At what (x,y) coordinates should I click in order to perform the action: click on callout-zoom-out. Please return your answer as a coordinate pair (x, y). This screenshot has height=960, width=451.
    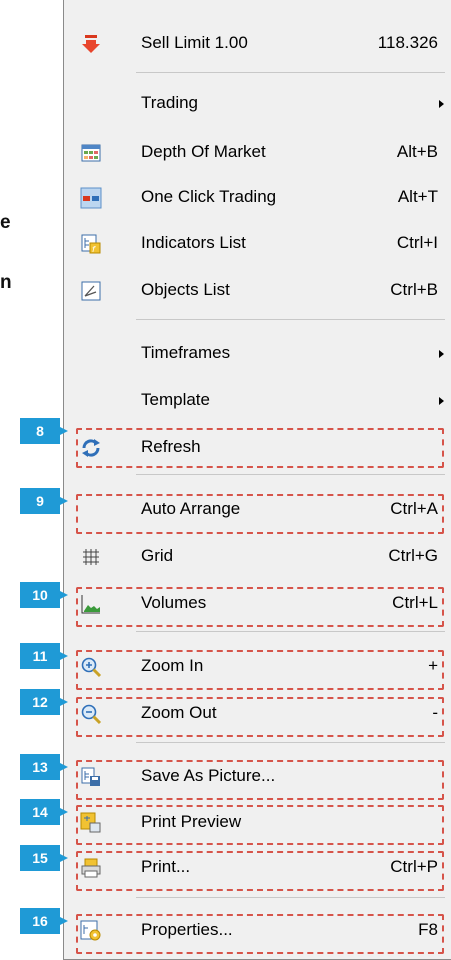
    Looking at the image, I should click on (260, 717).